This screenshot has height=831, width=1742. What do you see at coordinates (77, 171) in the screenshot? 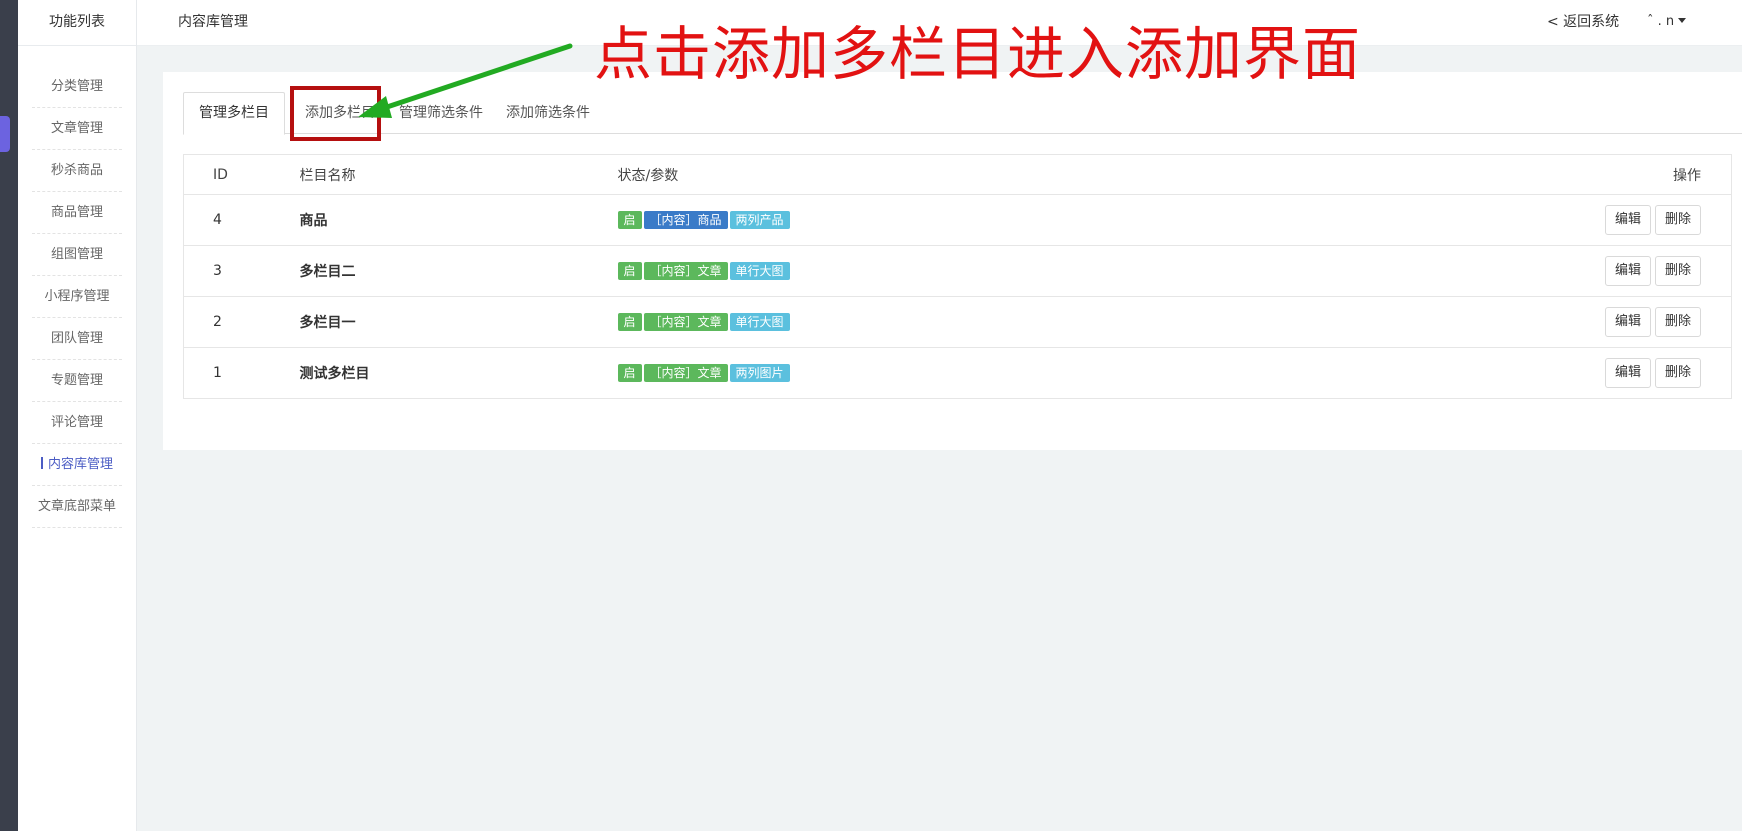
I see `sidebar-item-flash-sale: 秒杀商品` at bounding box center [77, 171].